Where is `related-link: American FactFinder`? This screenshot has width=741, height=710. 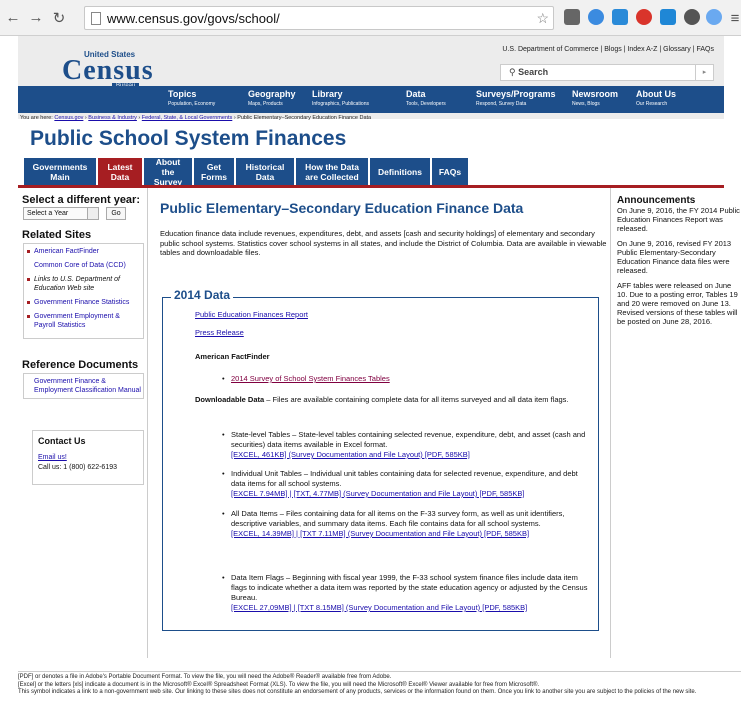 related-link: American FactFinder is located at coordinates (66, 251).